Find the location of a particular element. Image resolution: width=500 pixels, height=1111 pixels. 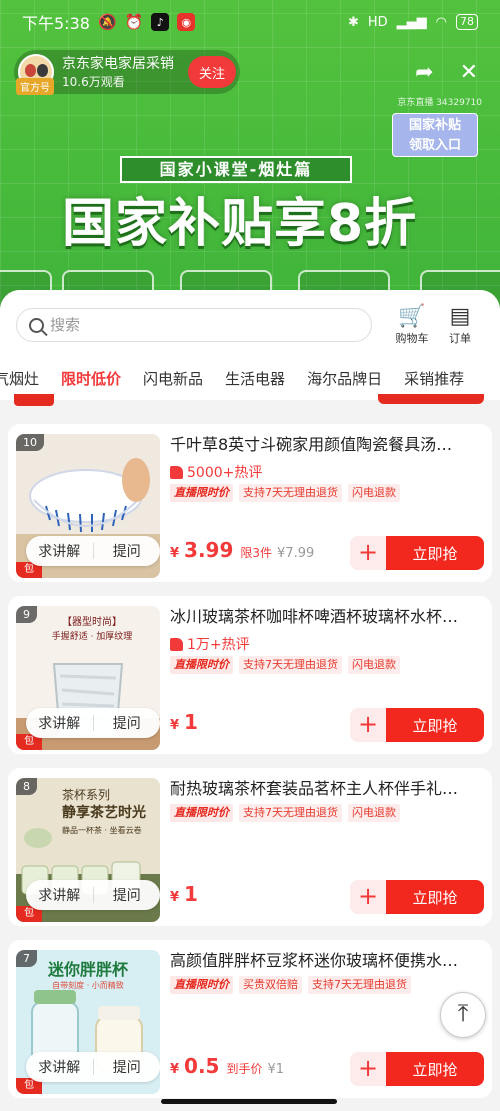

product-image: 10 包 求讲解 提问 is located at coordinates (88, 506).